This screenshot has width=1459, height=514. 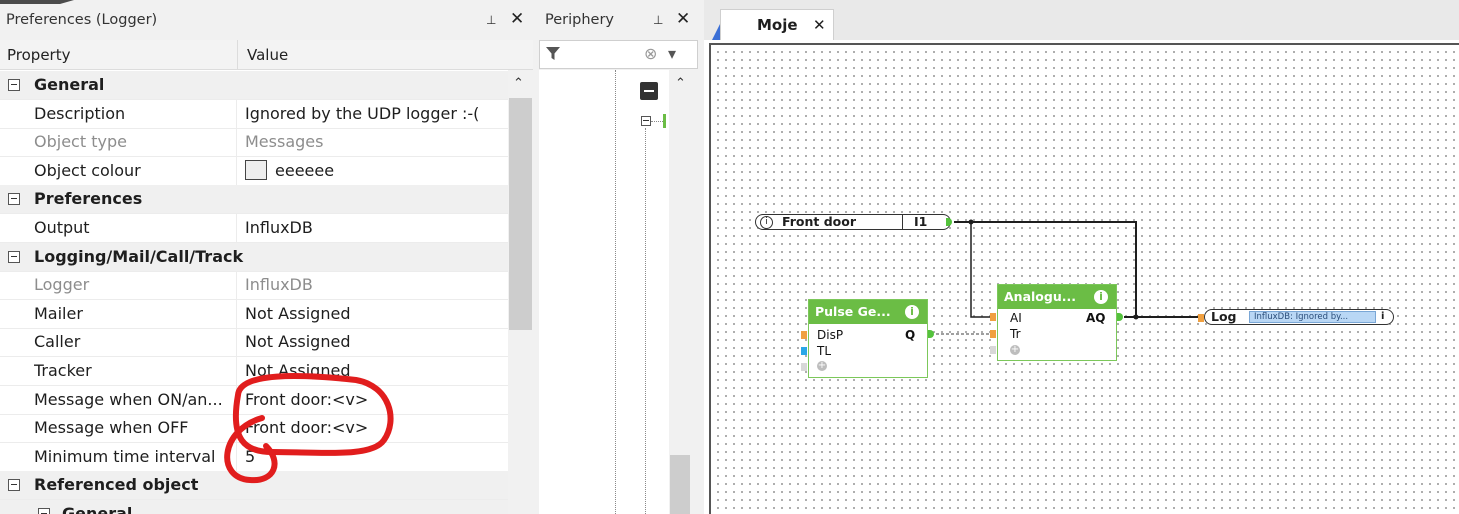 What do you see at coordinates (1224, 316) in the screenshot?
I see `log-block-label: Log` at bounding box center [1224, 316].